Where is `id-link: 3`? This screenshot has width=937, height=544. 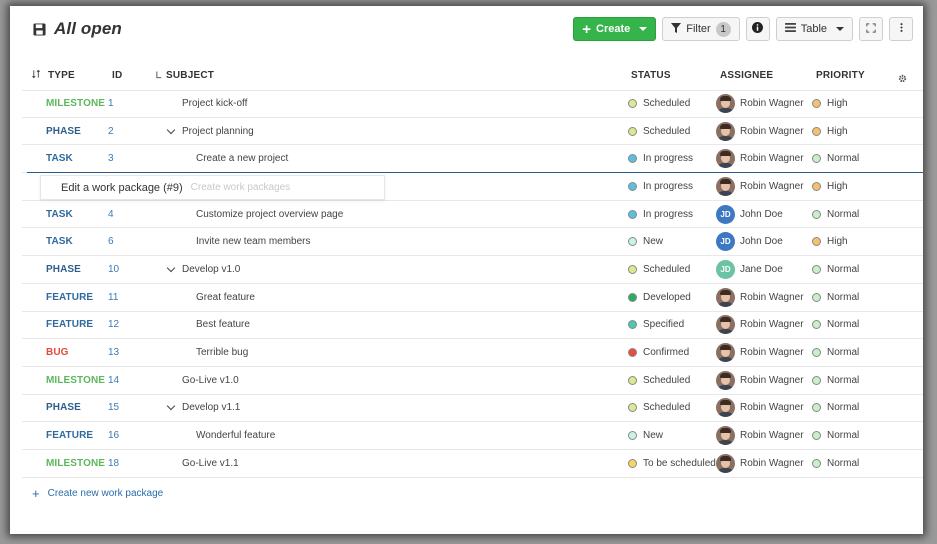
id-link: 3 is located at coordinates (111, 158).